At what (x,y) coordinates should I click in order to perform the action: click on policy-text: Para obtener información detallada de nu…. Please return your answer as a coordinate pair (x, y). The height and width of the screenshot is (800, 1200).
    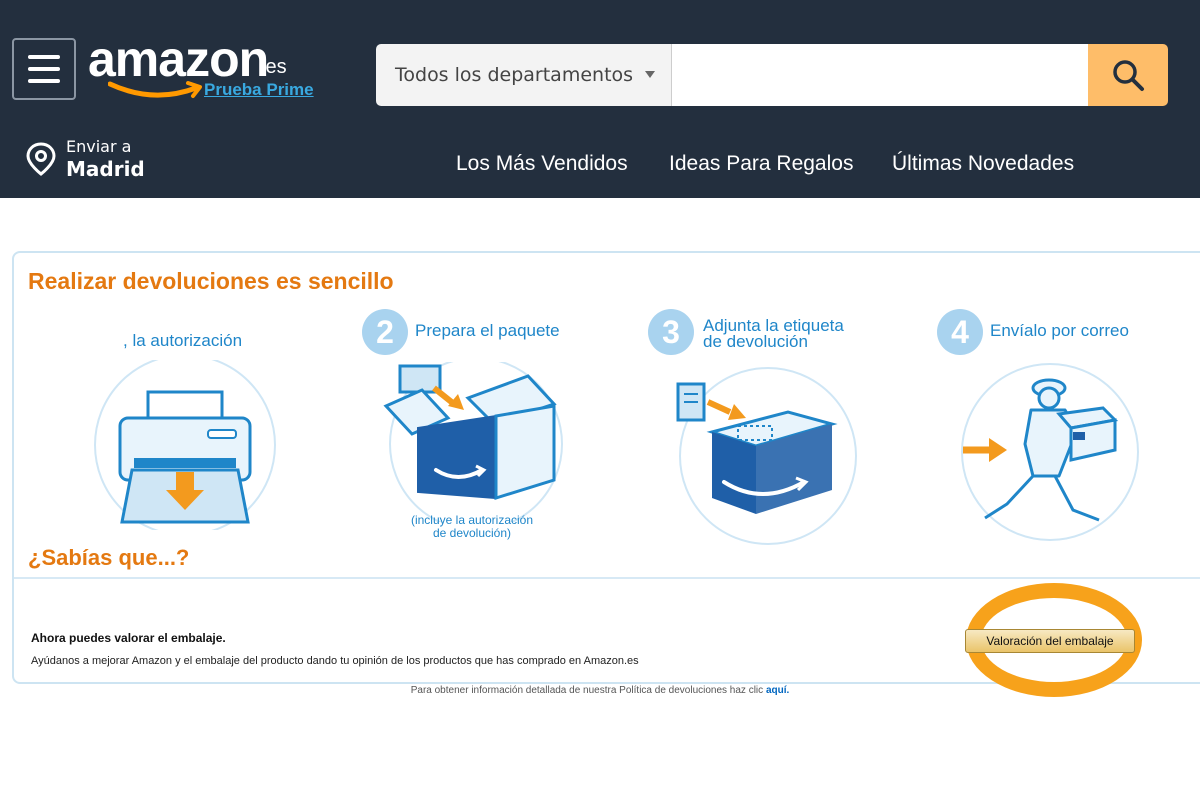
    Looking at the image, I should click on (587, 690).